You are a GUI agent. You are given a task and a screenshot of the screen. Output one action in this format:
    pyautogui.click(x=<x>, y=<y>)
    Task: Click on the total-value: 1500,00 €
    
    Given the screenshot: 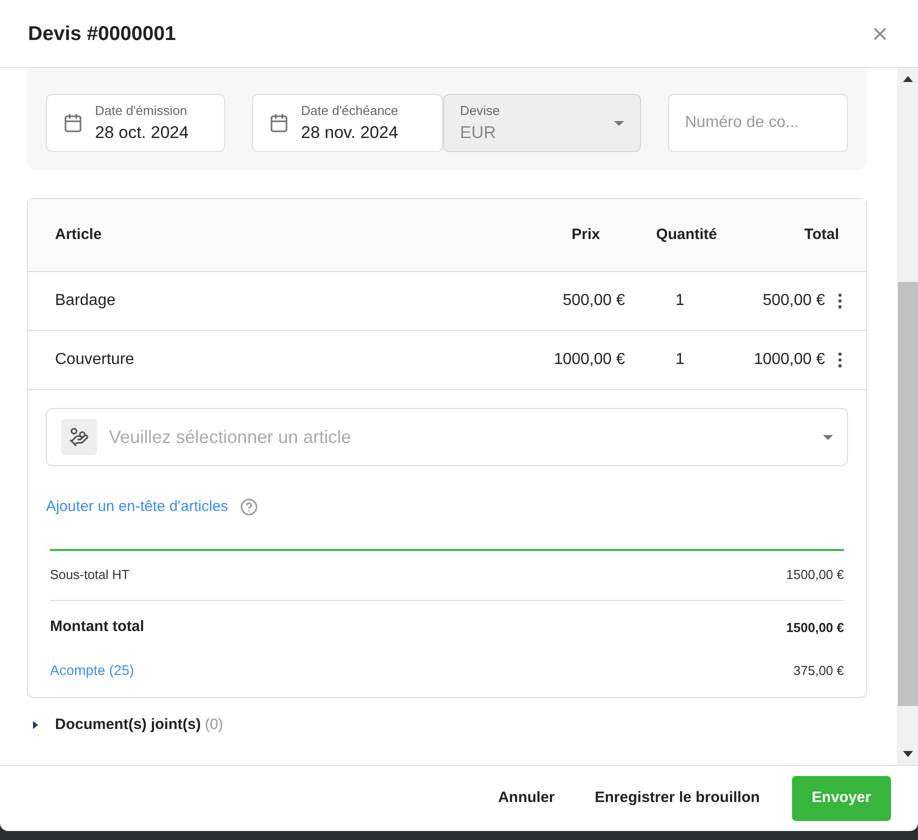 What is the action you would take?
    pyautogui.click(x=815, y=627)
    